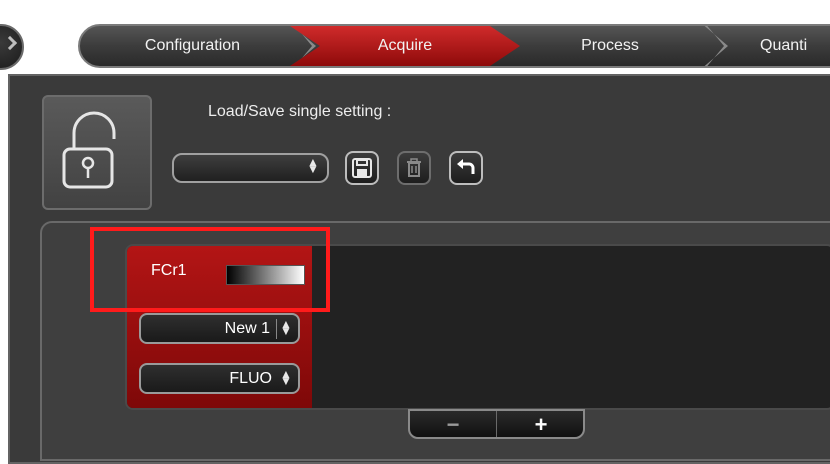 The image size is (830, 464). I want to click on remove-channel-button: −, so click(453, 424).